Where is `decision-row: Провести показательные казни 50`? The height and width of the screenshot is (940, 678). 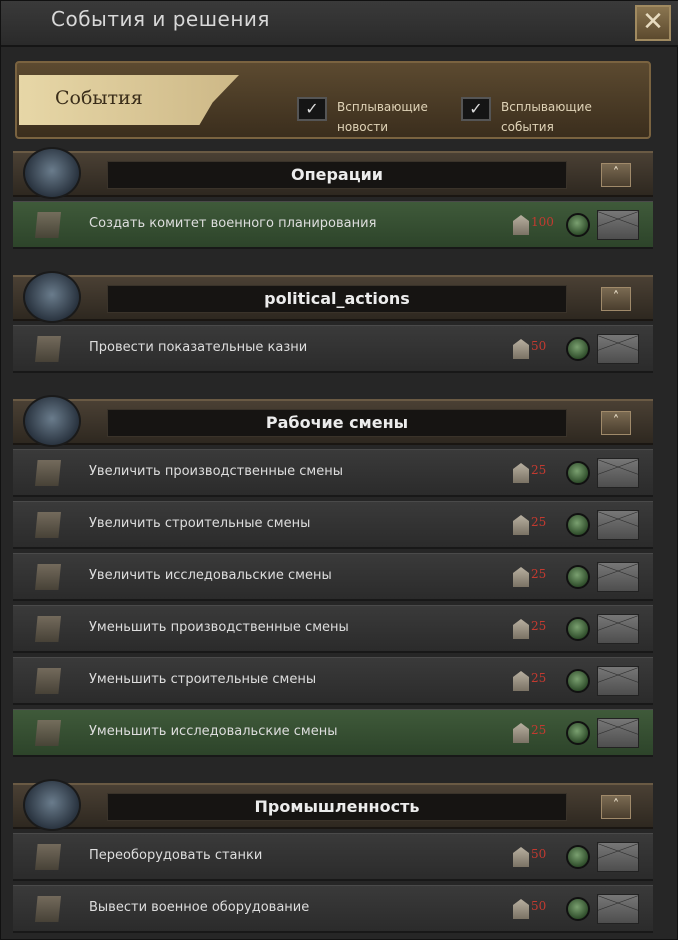 decision-row: Провести показательные казни 50 is located at coordinates (333, 349).